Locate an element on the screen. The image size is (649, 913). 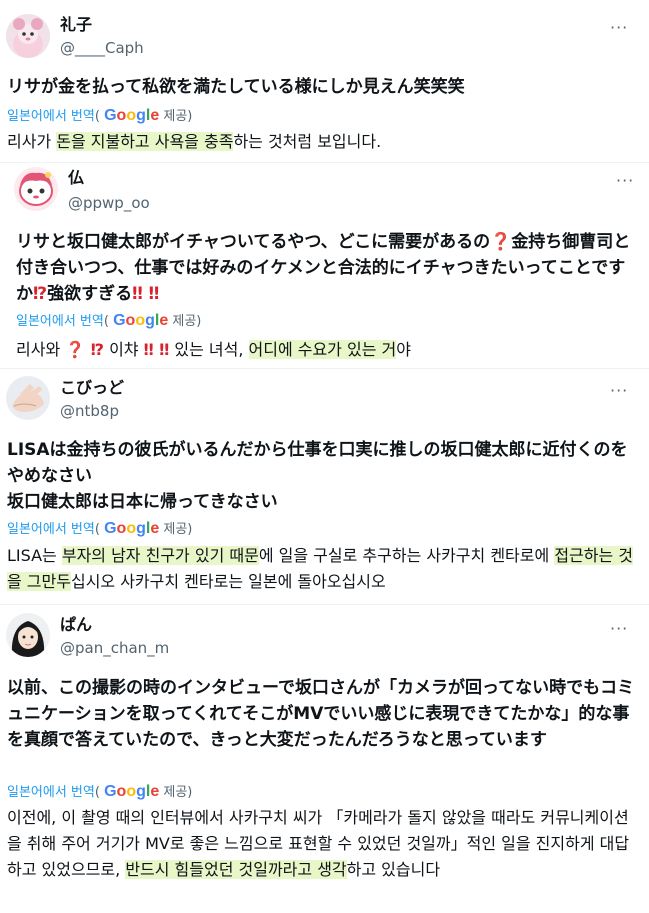
user-handle: @____Caph is located at coordinates (102, 48).